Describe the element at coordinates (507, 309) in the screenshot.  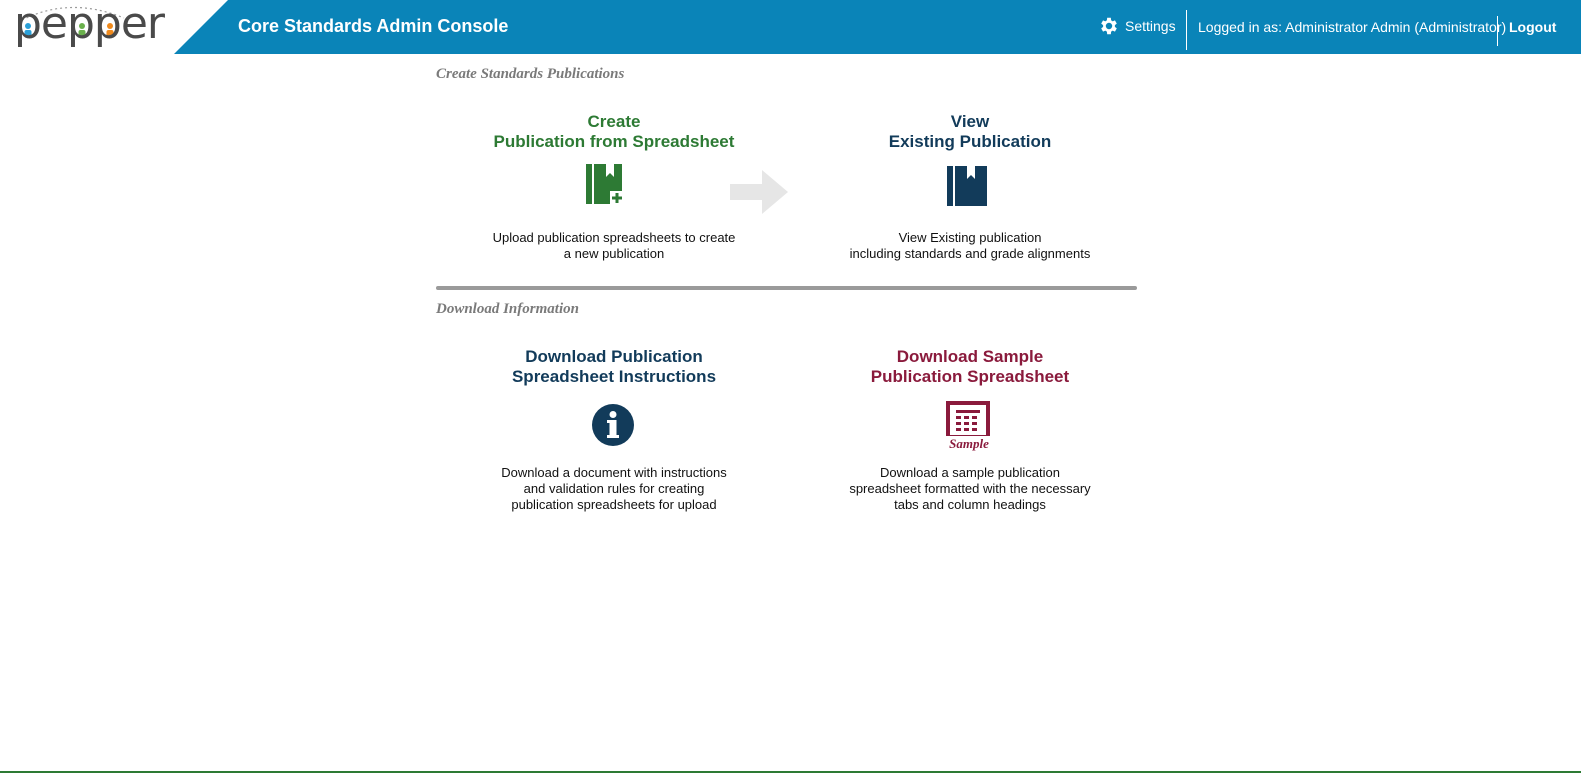
I see `section-title-download: Download Information` at that location.